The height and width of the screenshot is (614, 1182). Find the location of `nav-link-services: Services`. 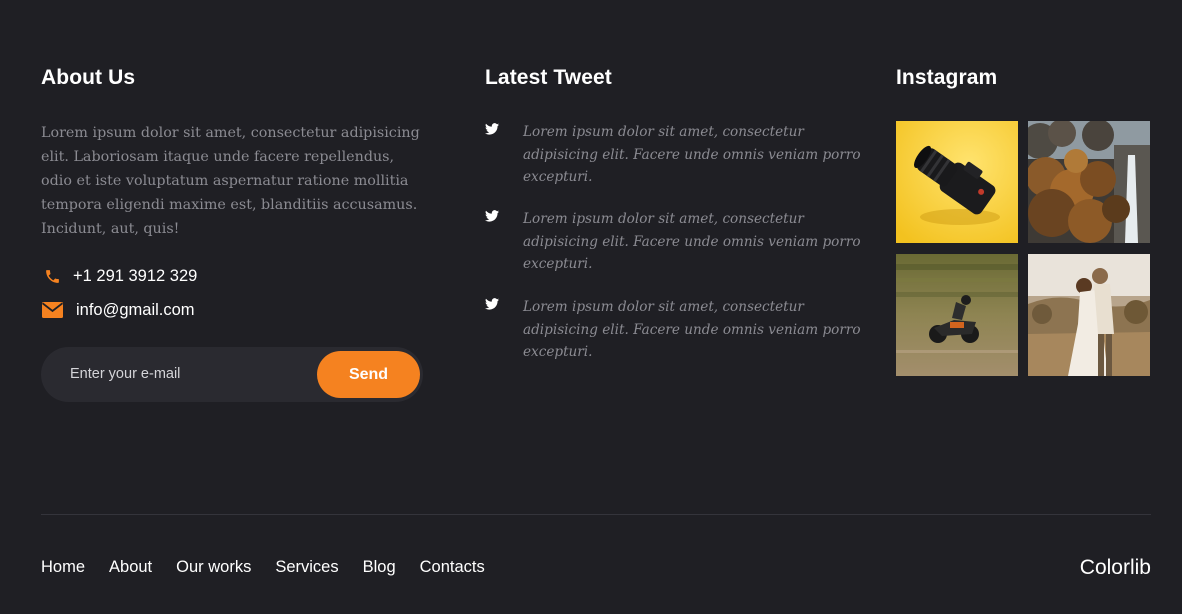

nav-link-services: Services is located at coordinates (306, 567).